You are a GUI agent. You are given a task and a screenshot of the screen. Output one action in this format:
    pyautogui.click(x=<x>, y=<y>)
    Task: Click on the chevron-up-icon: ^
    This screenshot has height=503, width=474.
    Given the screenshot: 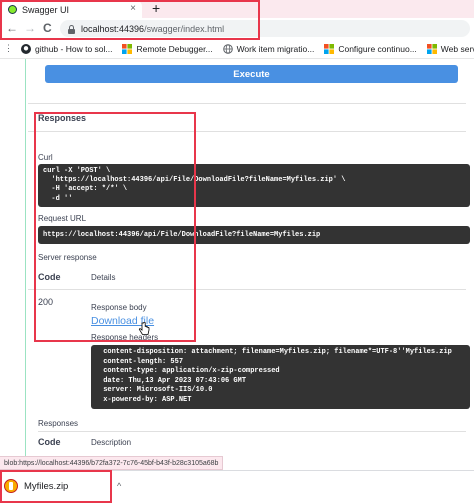 What is the action you would take?
    pyautogui.click(x=119, y=486)
    